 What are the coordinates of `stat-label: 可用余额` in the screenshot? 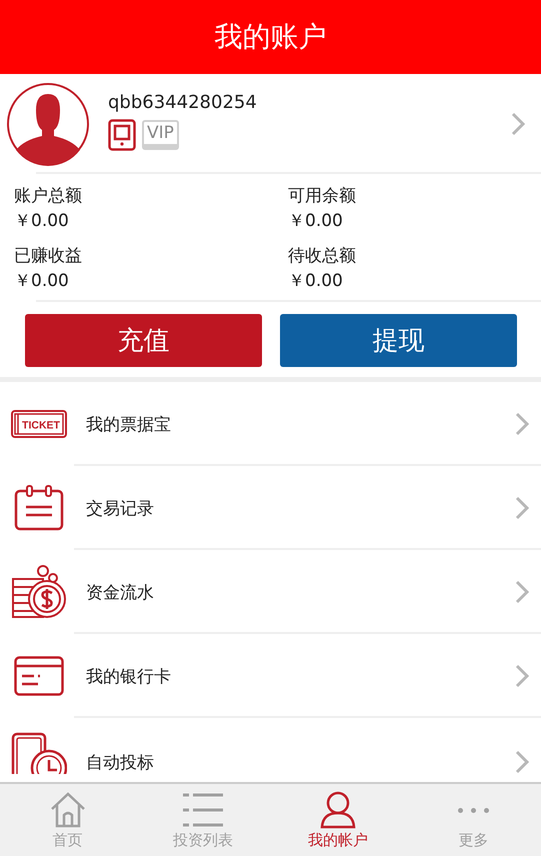 It's located at (322, 196).